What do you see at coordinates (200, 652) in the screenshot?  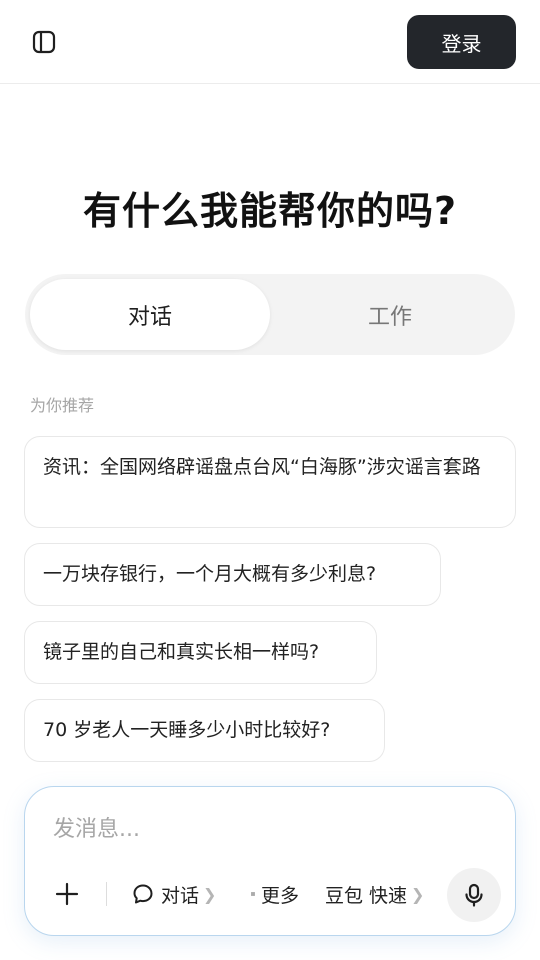 I see `suggestion-item: 镜子里的自己和真实长相一样吗?` at bounding box center [200, 652].